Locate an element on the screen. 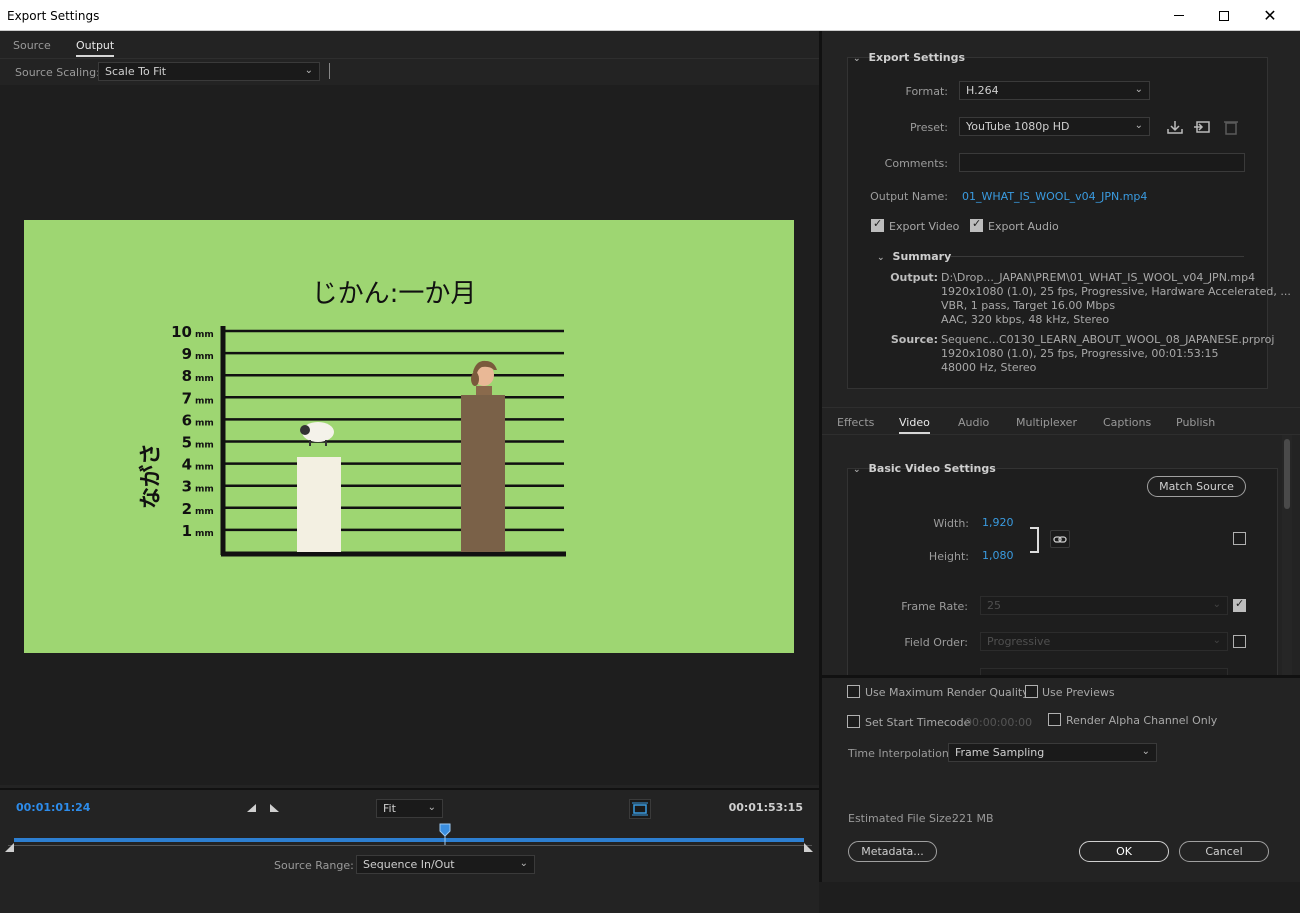 Image resolution: width=1300 pixels, height=913 pixels. export-video-checkbox is located at coordinates (877, 224).